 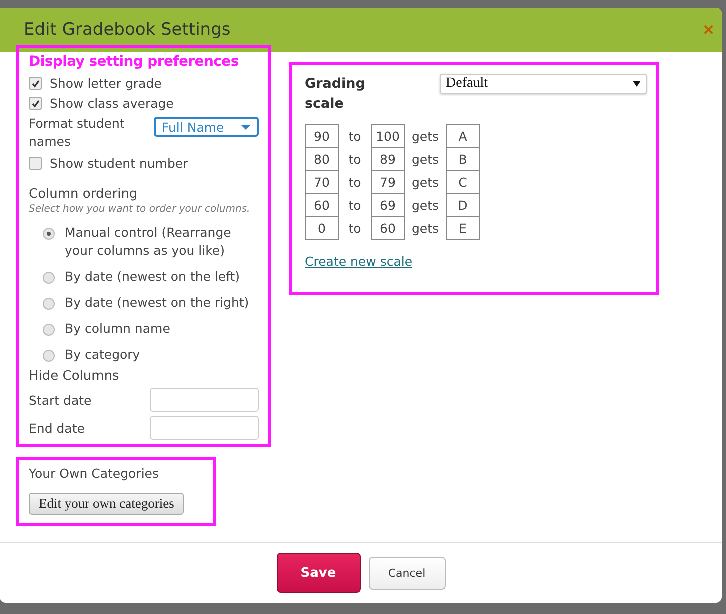 I want to click on checkbox-label: Show letter grade, so click(x=106, y=84).